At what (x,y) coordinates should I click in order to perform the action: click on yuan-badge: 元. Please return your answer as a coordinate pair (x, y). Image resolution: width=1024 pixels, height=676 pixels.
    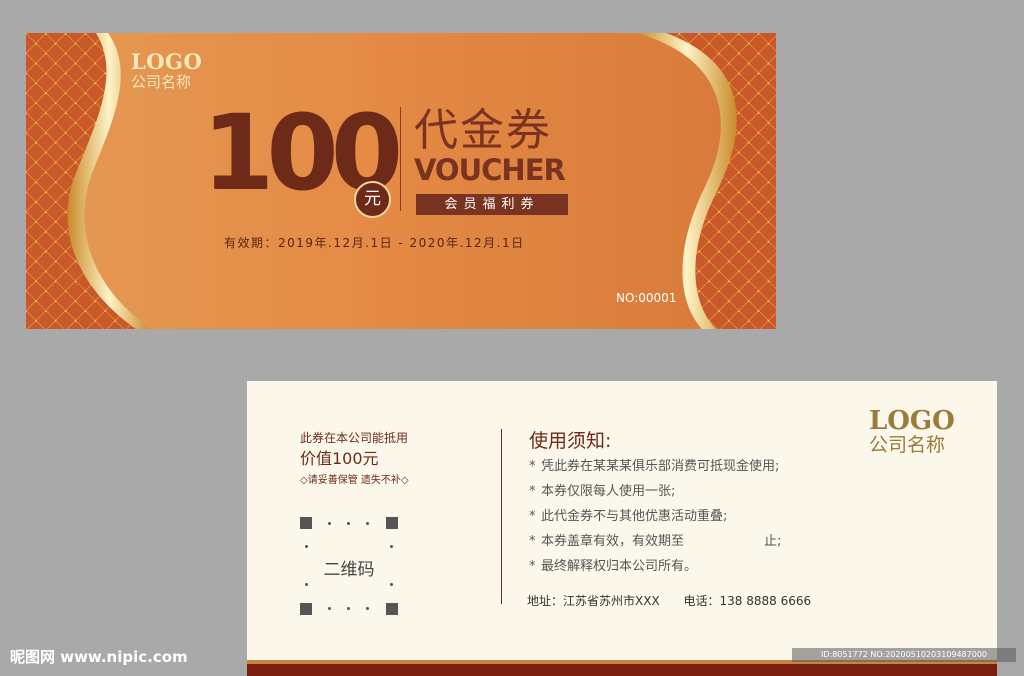
    Looking at the image, I should click on (372, 199).